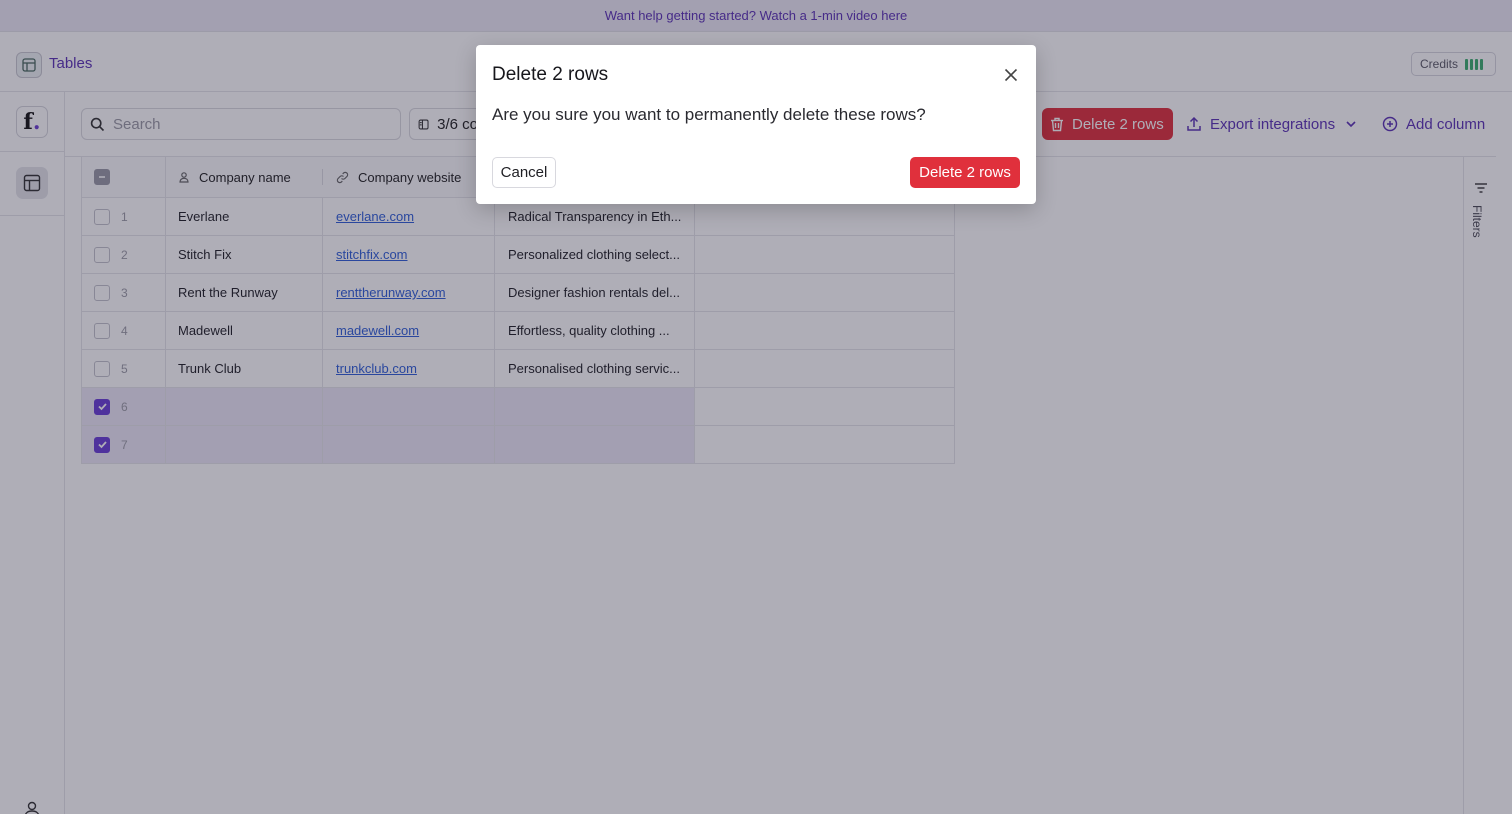 This screenshot has width=1512, height=814. I want to click on dialog-title: Delete 2 rows, so click(550, 74).